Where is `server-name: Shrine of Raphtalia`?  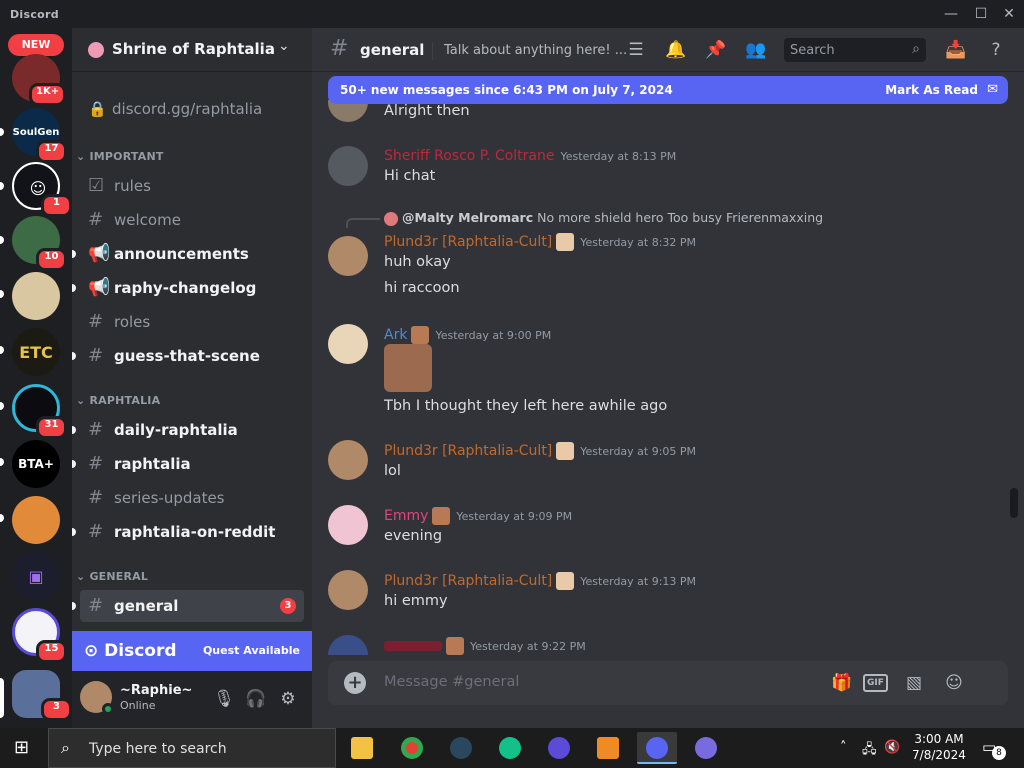 server-name: Shrine of Raphtalia is located at coordinates (193, 49).